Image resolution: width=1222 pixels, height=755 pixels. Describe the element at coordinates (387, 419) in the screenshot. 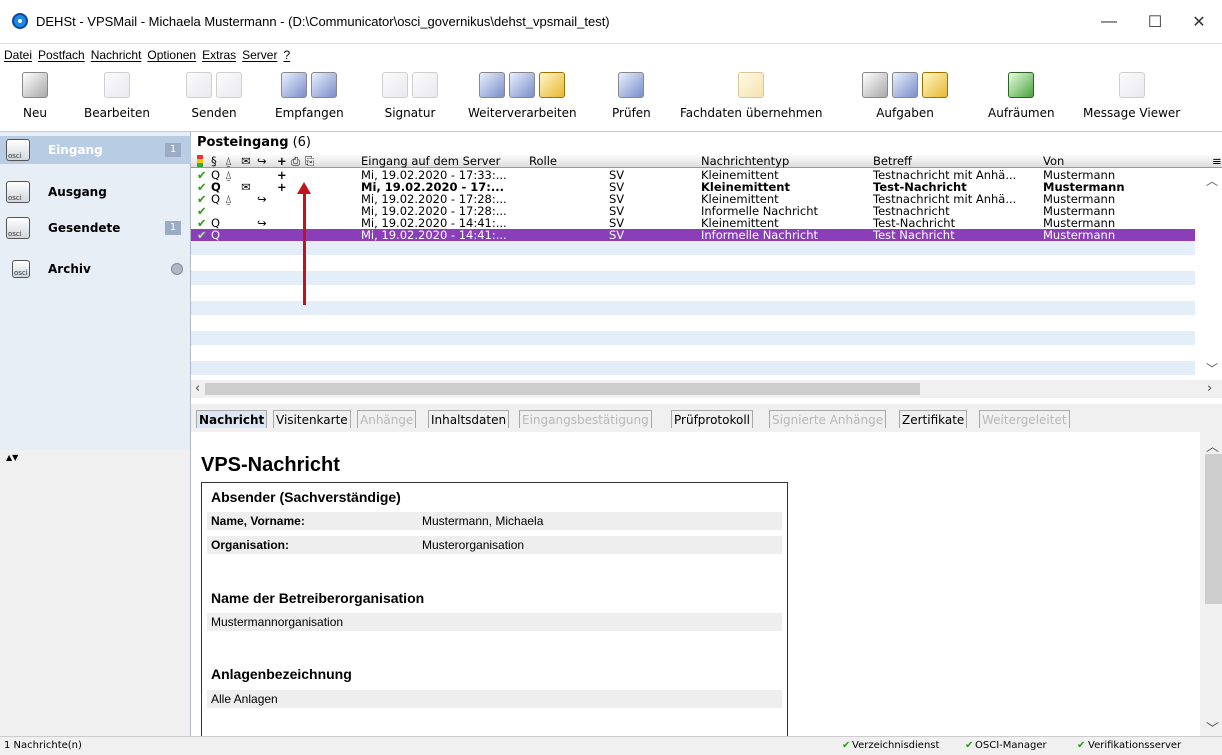

I see `tab-attachments: Anhänge` at that location.